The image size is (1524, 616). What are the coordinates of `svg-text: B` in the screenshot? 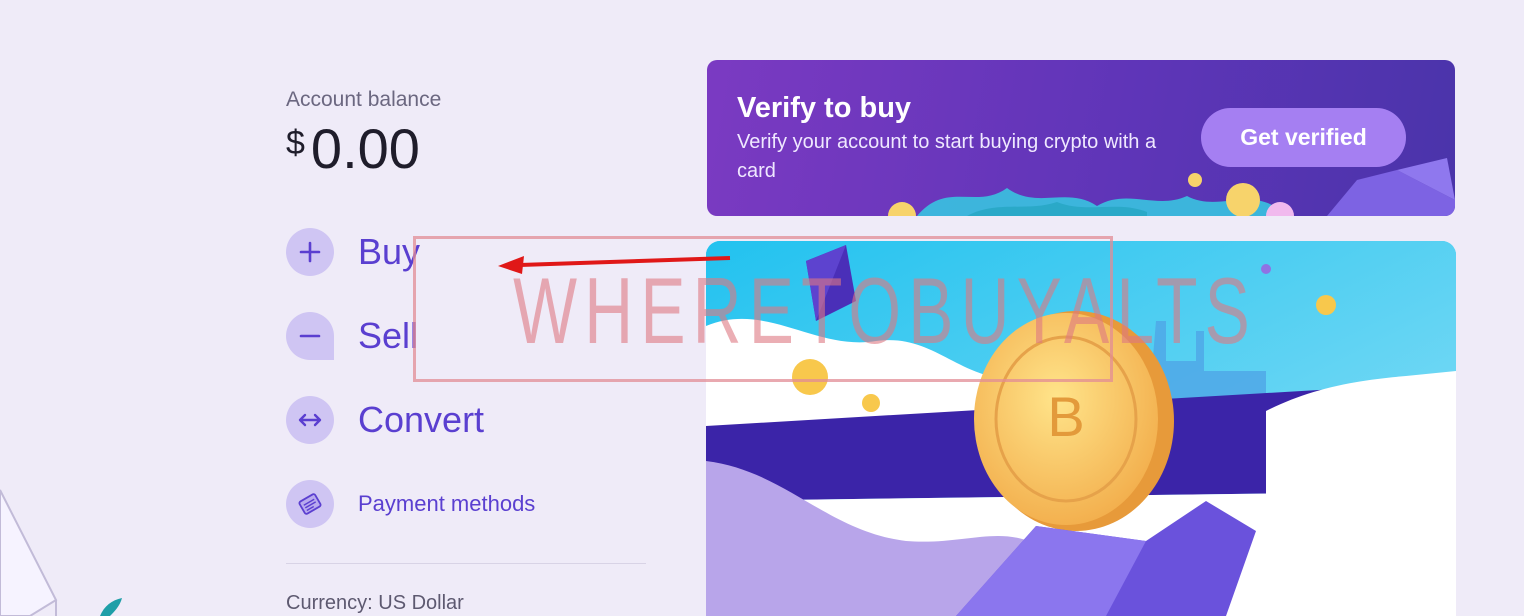 It's located at (1065, 416).